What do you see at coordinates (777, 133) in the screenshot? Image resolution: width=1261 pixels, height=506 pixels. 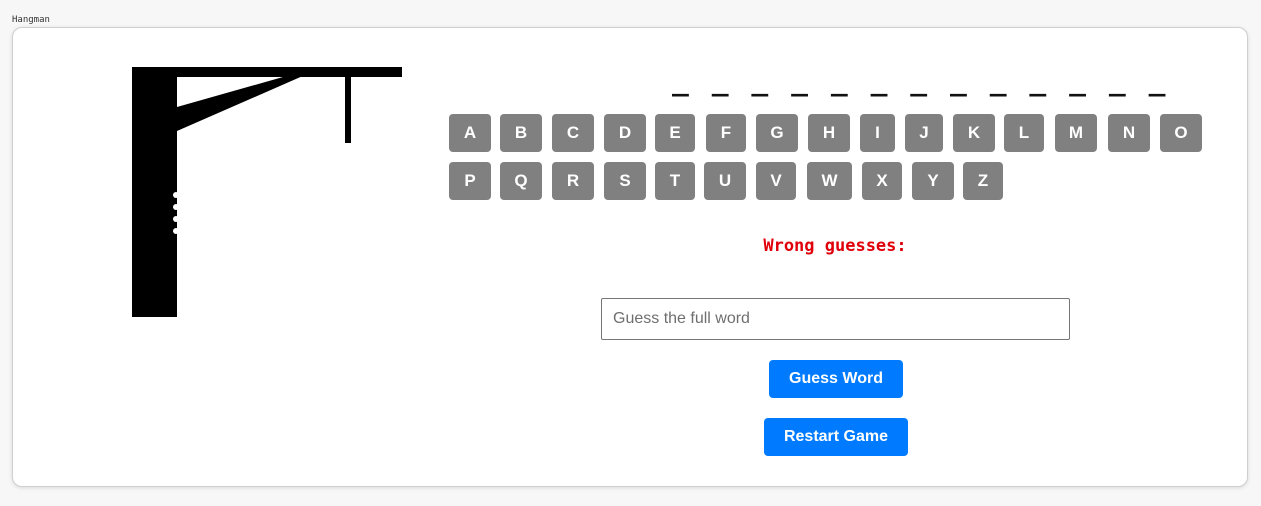 I see `letter-button-g: G` at bounding box center [777, 133].